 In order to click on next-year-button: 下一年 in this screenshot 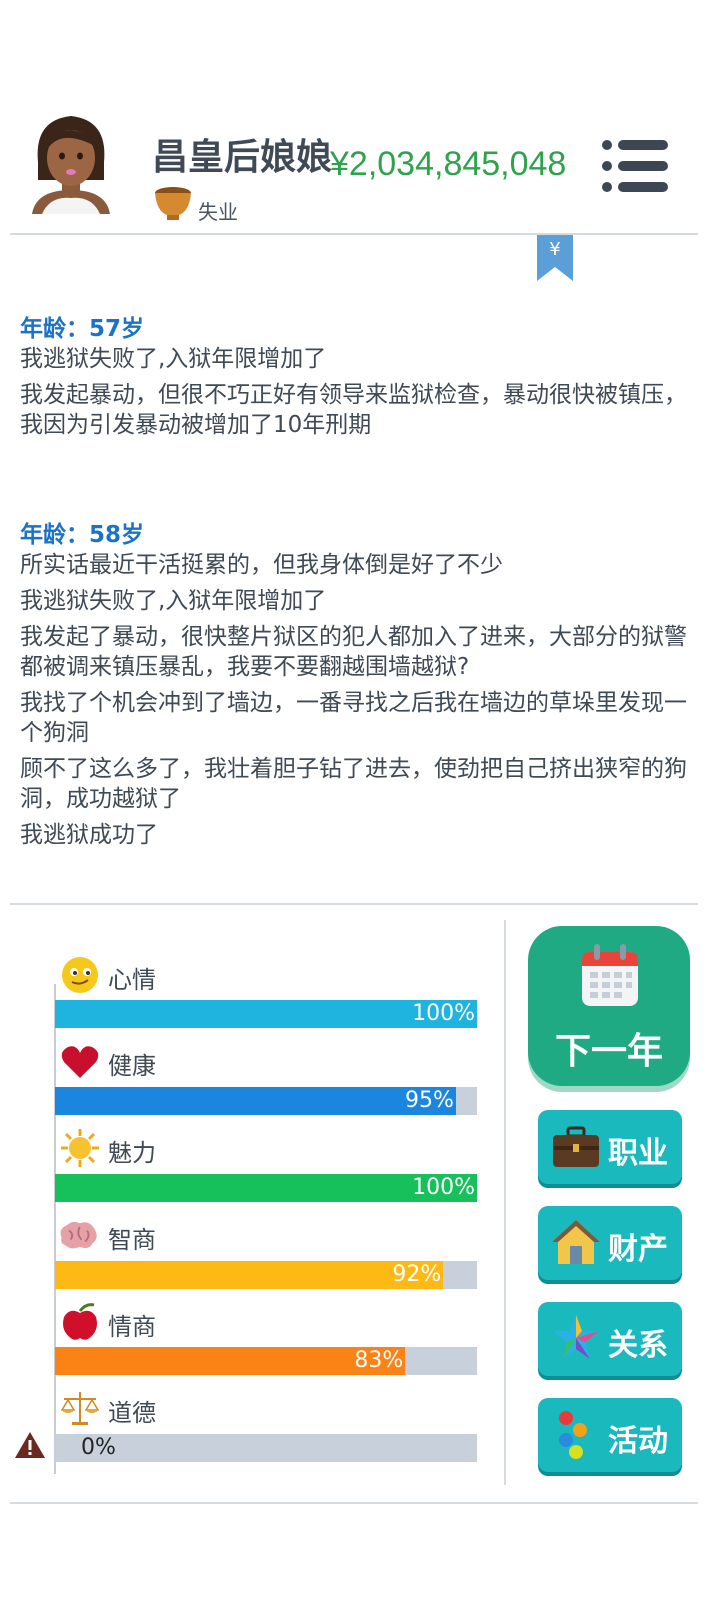, I will do `click(609, 1006)`.